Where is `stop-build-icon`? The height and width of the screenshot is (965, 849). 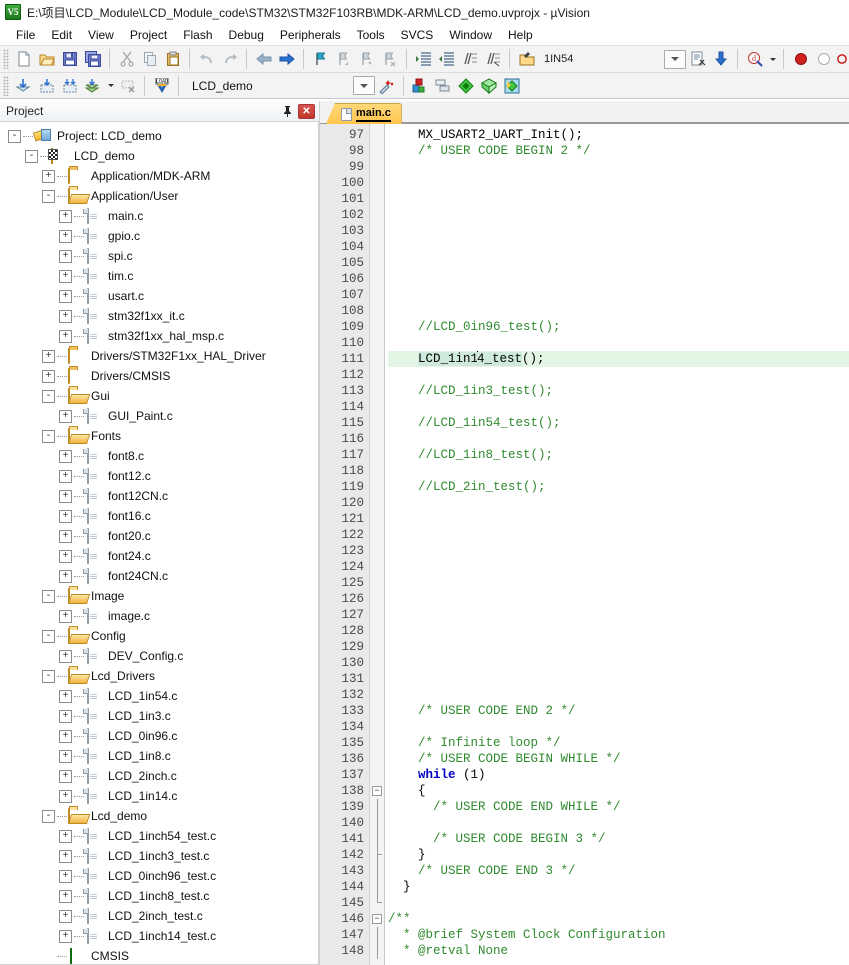 stop-build-icon is located at coordinates (127, 86).